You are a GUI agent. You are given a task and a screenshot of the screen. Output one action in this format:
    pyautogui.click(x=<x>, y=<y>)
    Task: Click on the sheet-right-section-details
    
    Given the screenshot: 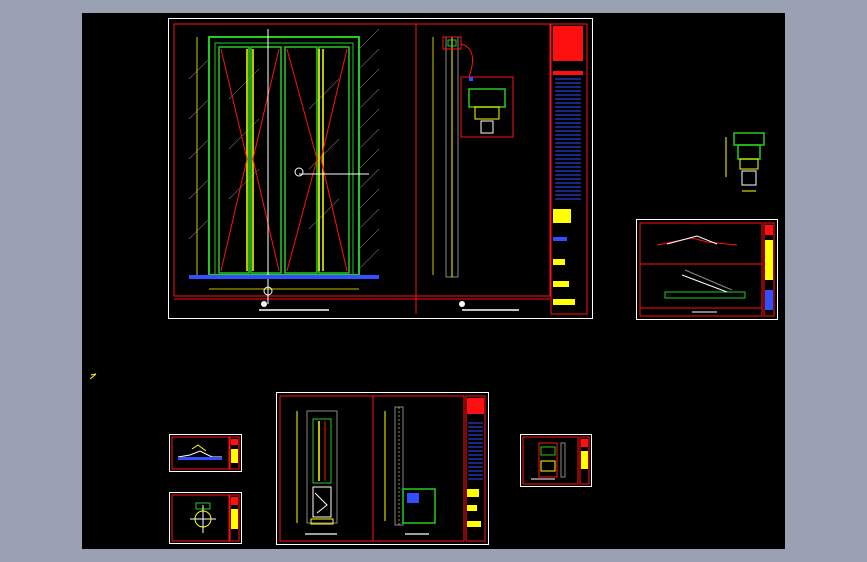 What is the action you would take?
    pyautogui.click(x=707, y=269)
    